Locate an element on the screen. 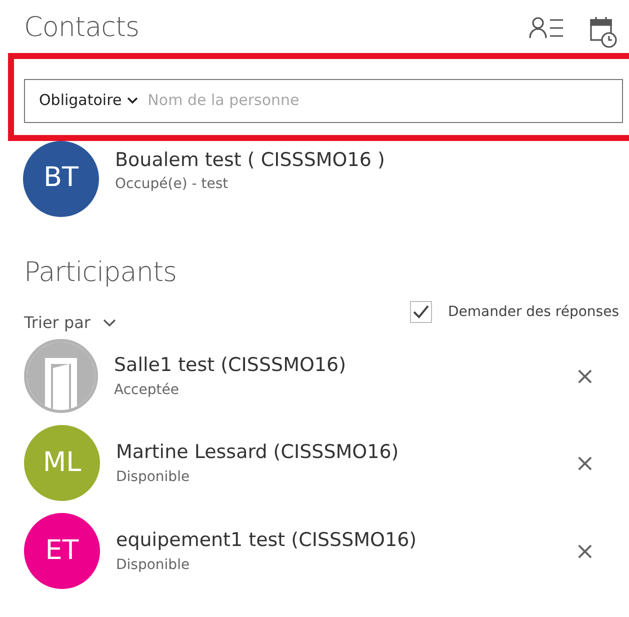 The width and height of the screenshot is (629, 617). participant-name: Salle1 test (CISSSMO16) is located at coordinates (231, 365).